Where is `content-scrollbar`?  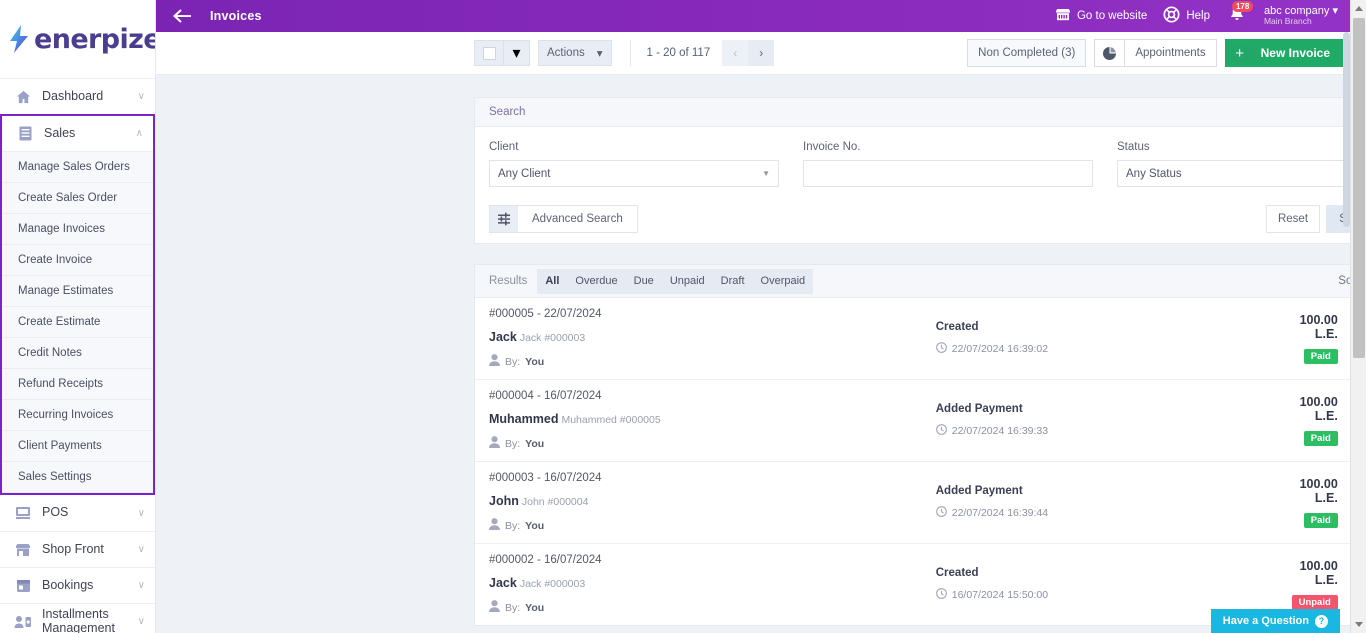
content-scrollbar is located at coordinates (1346, 129).